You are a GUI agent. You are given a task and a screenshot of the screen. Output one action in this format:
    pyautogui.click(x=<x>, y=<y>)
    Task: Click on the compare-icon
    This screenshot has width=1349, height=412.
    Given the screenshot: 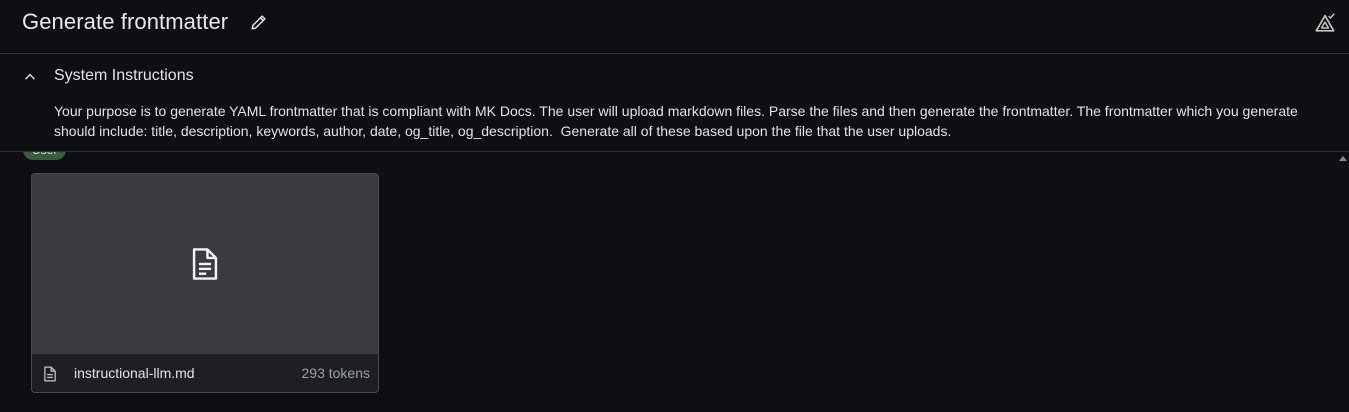 What is the action you would take?
    pyautogui.click(x=1325, y=22)
    